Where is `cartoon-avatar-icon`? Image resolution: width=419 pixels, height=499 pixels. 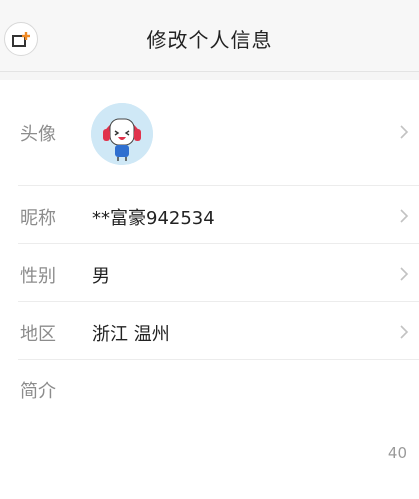
cartoon-avatar-icon is located at coordinates (122, 134).